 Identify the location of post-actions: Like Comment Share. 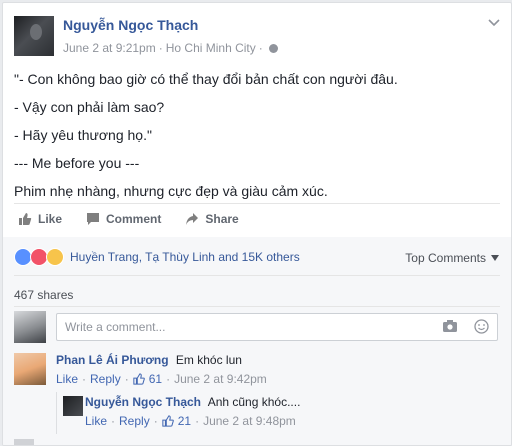
(140, 219).